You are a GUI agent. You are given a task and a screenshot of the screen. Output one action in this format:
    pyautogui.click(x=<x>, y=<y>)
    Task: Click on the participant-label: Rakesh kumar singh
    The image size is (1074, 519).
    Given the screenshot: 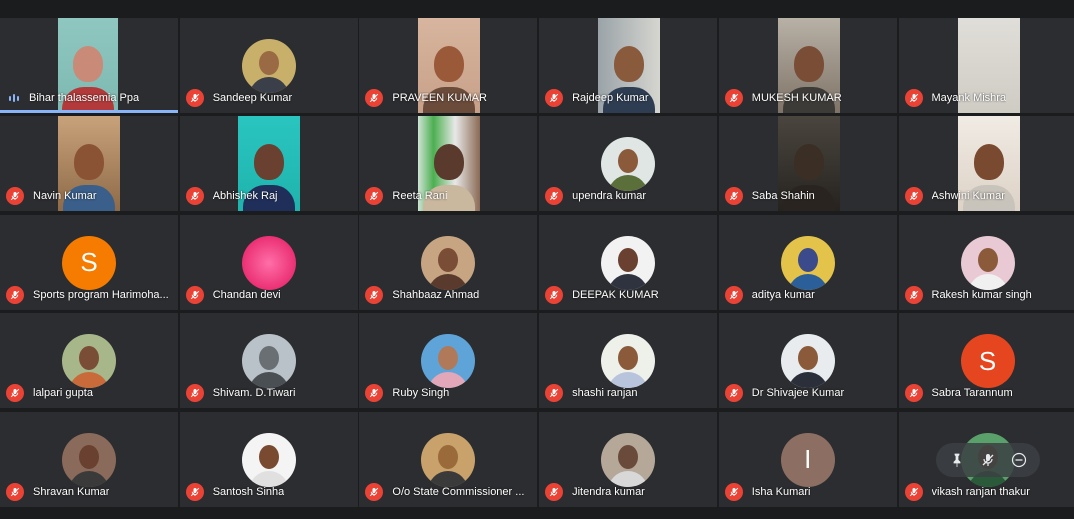 What is the action you would take?
    pyautogui.click(x=968, y=294)
    